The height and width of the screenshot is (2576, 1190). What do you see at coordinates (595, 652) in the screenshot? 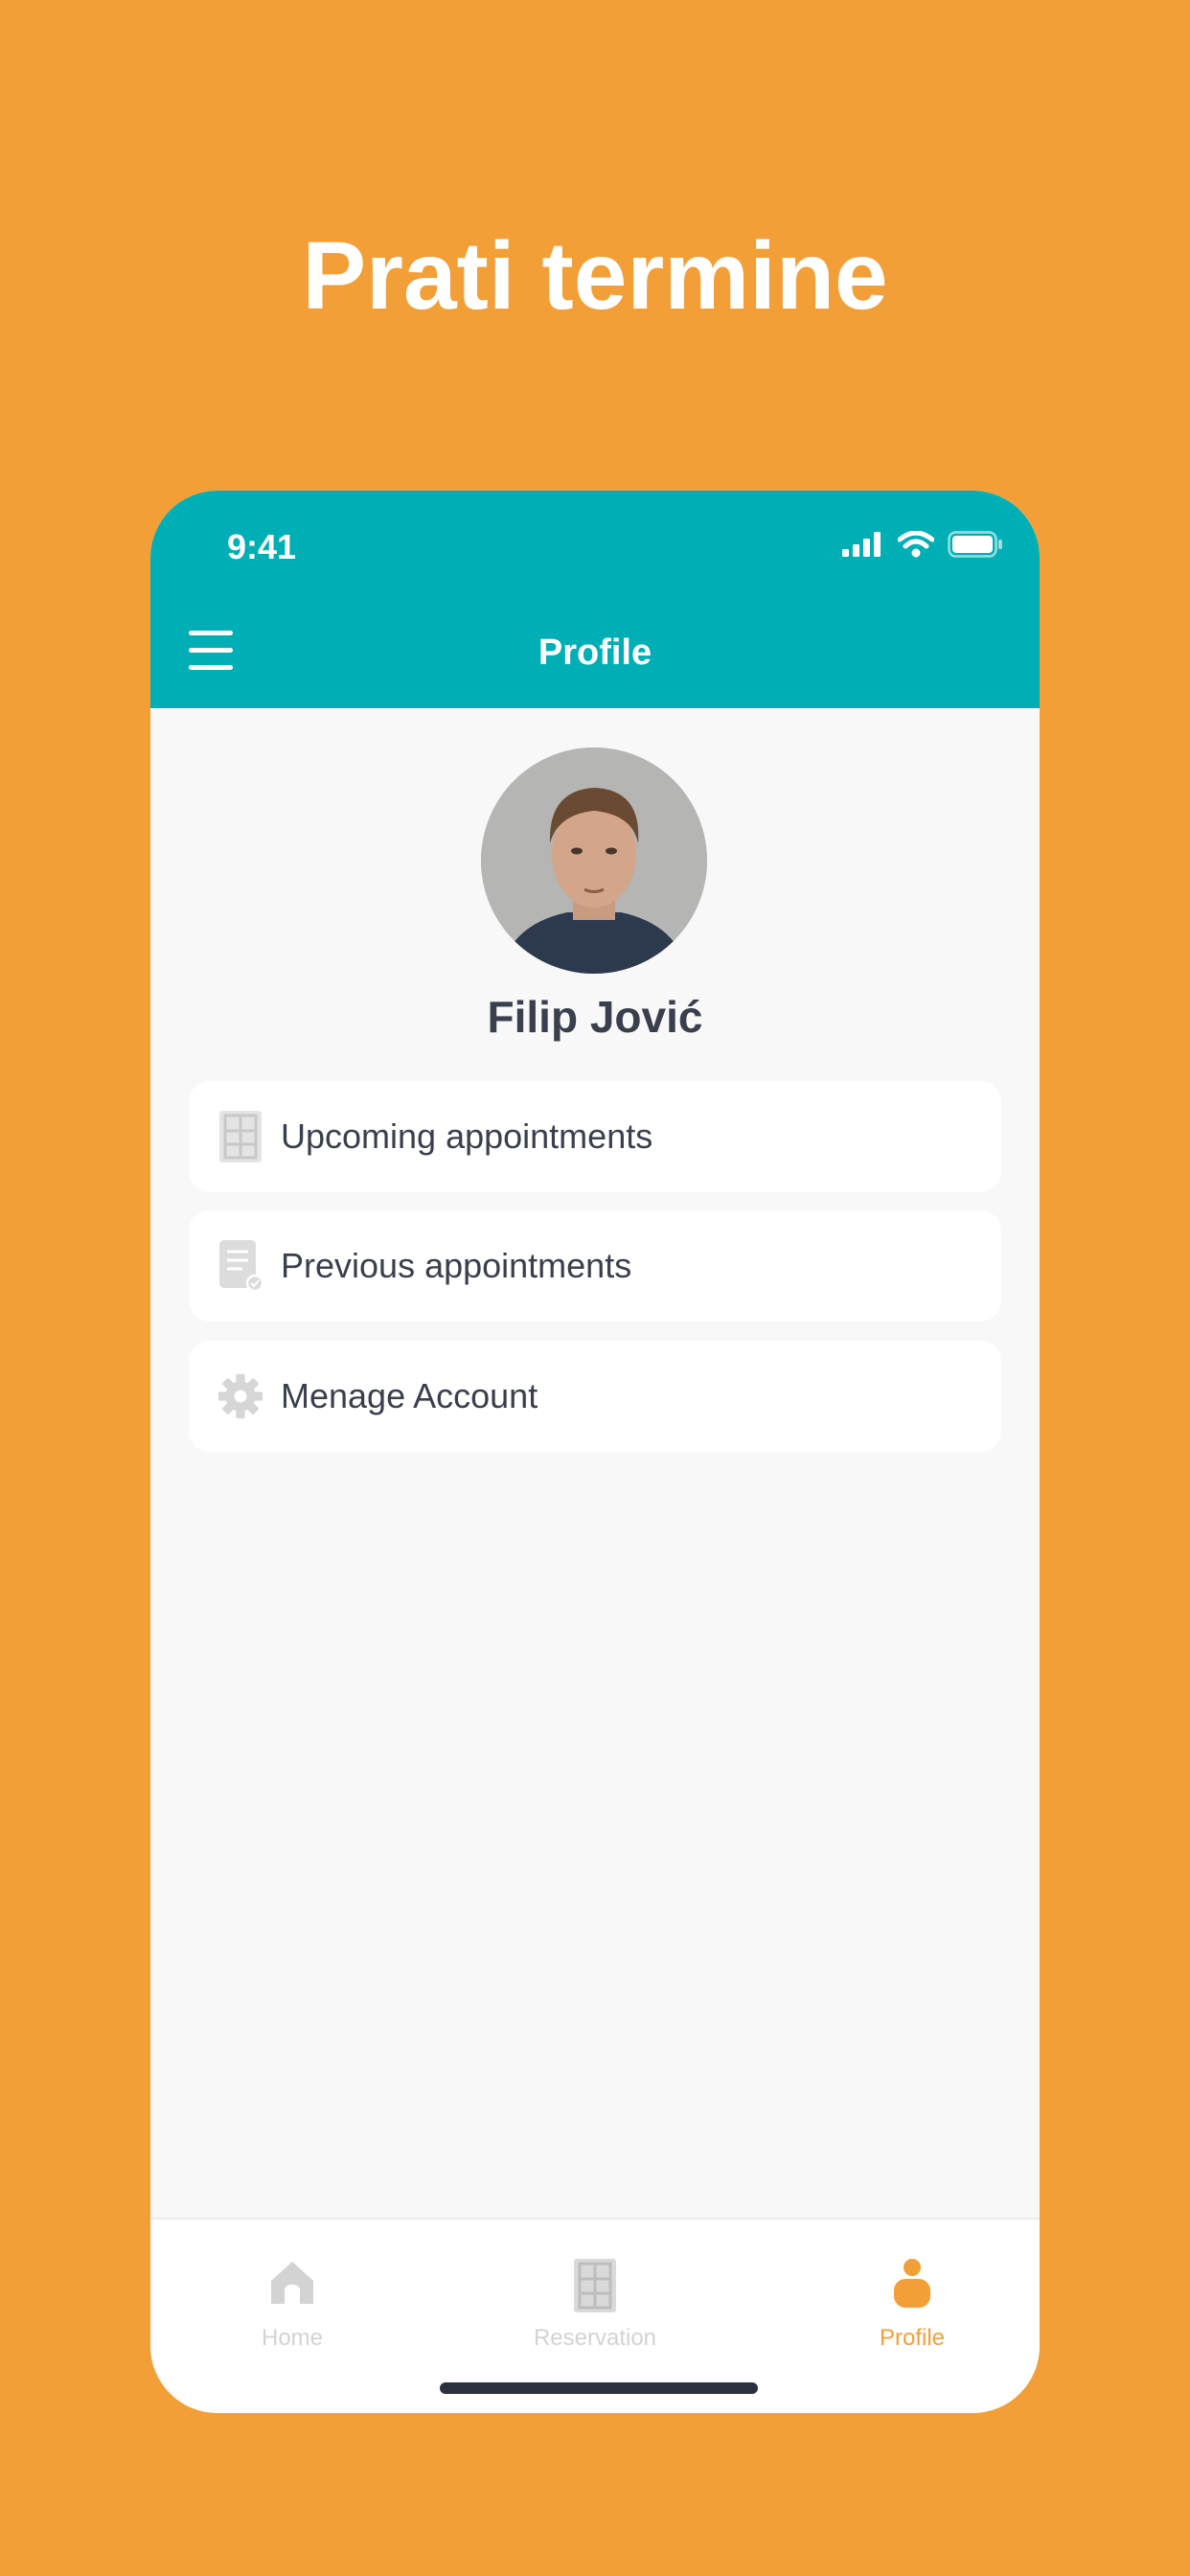
I see `page-title: Profile` at bounding box center [595, 652].